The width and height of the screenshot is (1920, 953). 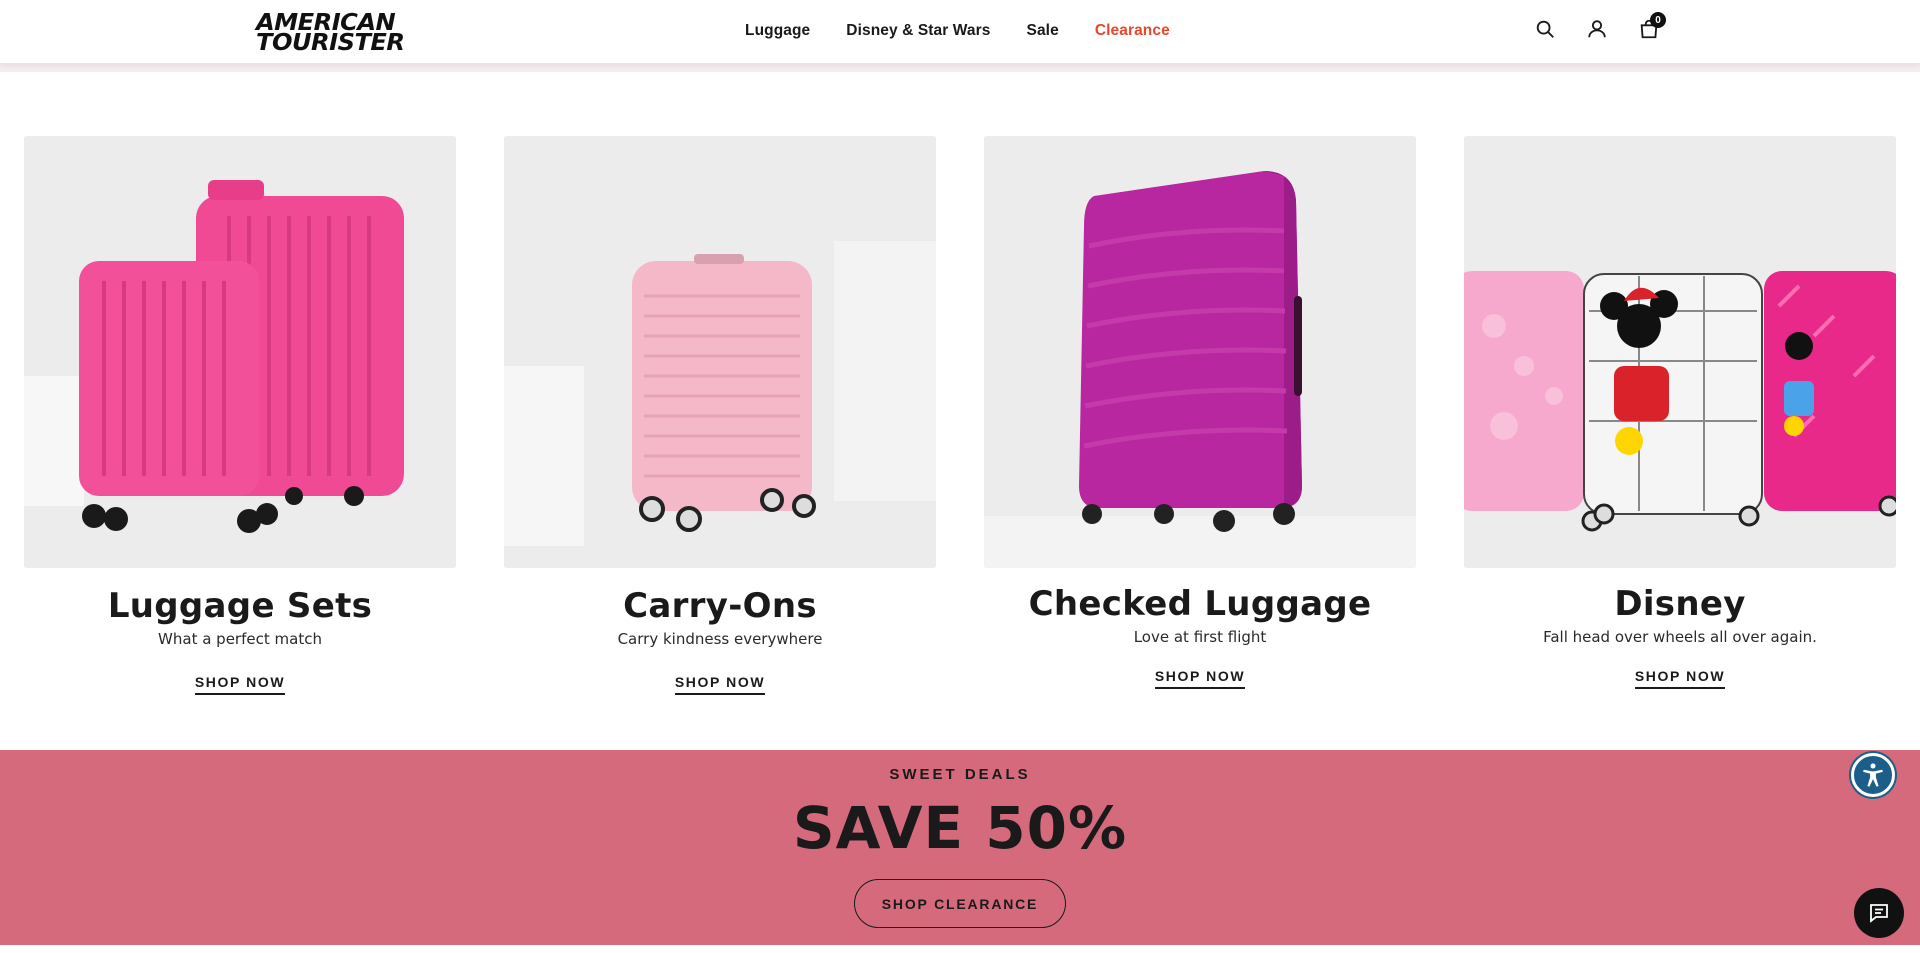 I want to click on user-icon, so click(x=1597, y=29).